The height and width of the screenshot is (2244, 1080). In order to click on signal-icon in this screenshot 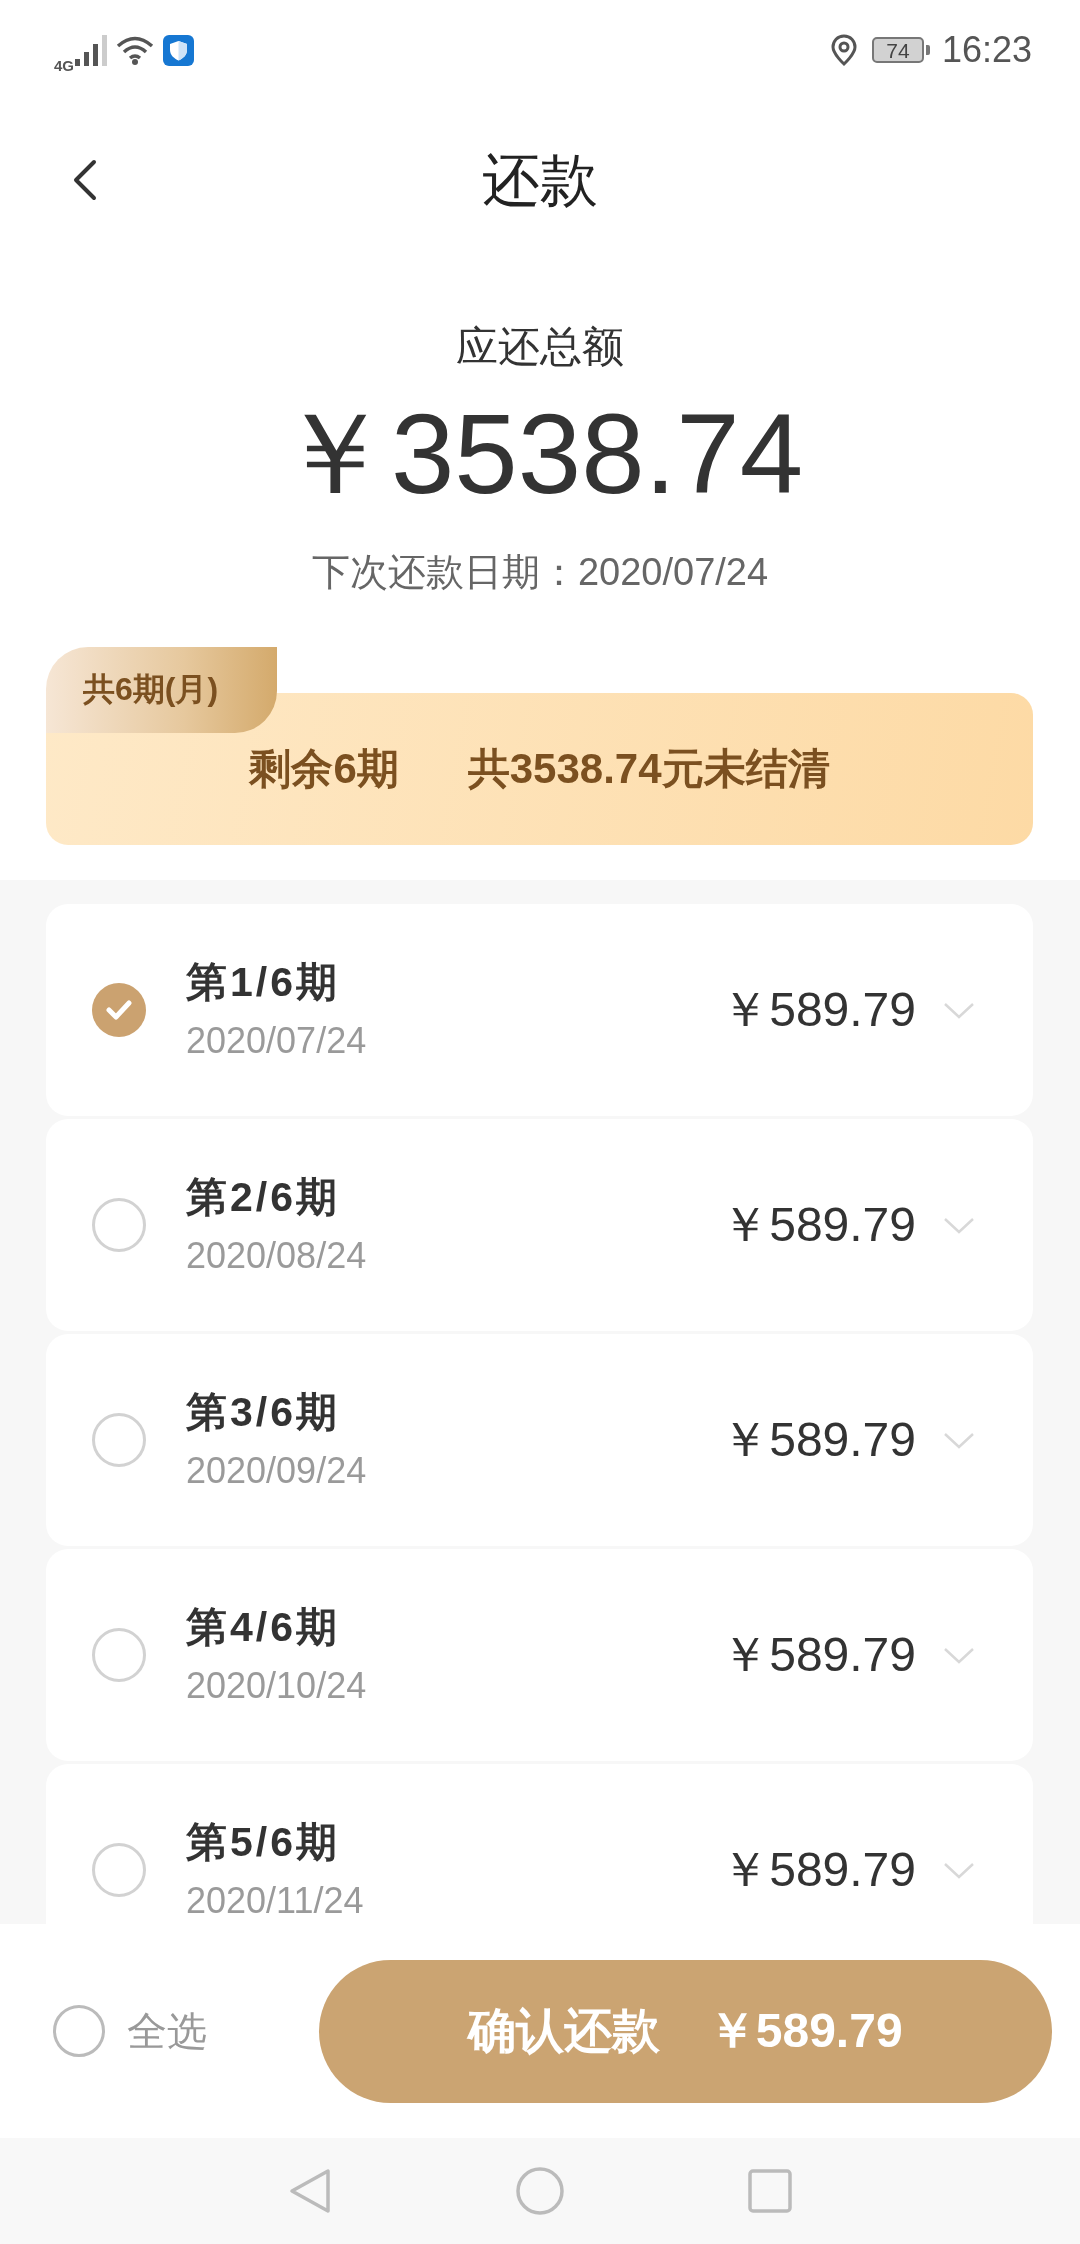, I will do `click(91, 50)`.